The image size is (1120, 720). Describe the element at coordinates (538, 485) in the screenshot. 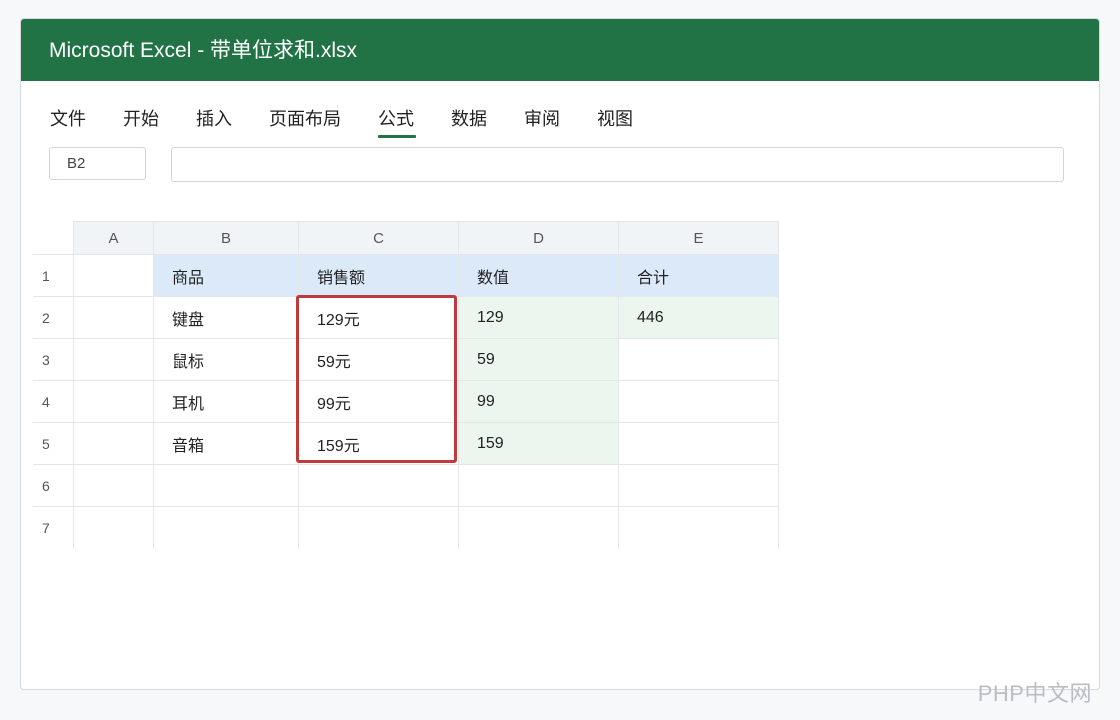

I see `cell-d6` at that location.